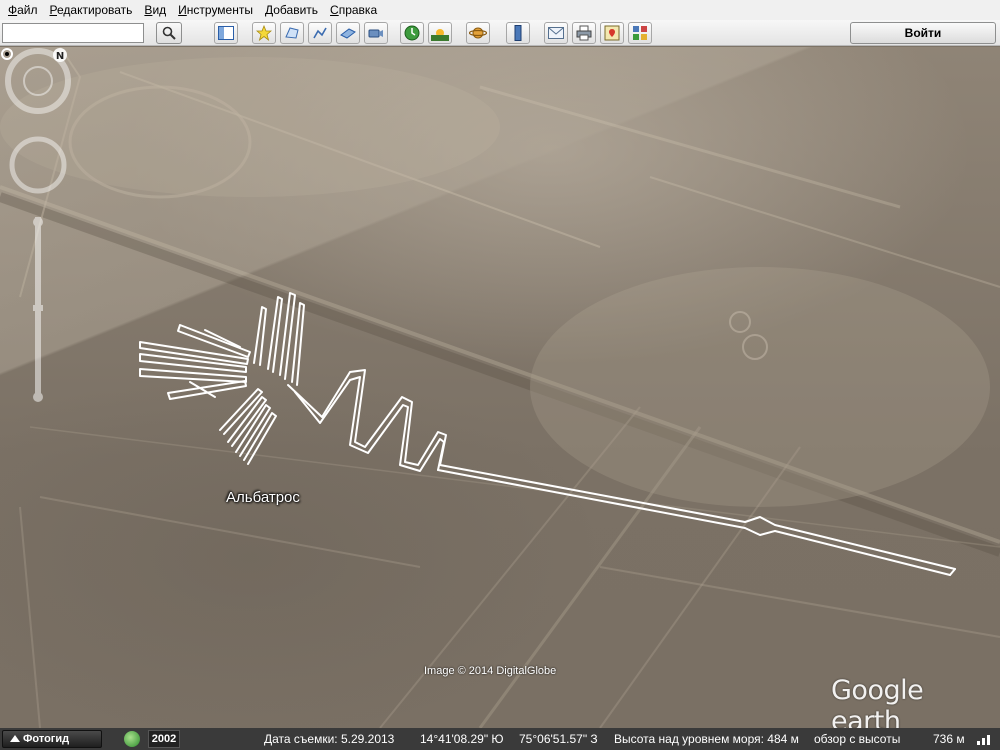 The height and width of the screenshot is (750, 1000). I want to click on path-icon, so click(320, 33).